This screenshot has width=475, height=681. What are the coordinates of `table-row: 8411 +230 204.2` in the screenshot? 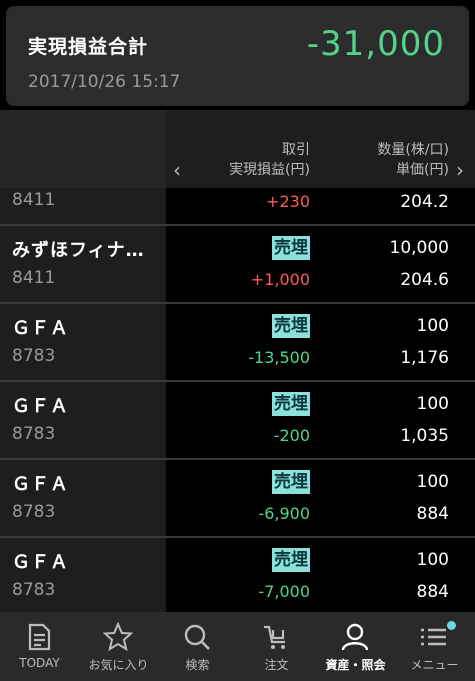 It's located at (237, 207).